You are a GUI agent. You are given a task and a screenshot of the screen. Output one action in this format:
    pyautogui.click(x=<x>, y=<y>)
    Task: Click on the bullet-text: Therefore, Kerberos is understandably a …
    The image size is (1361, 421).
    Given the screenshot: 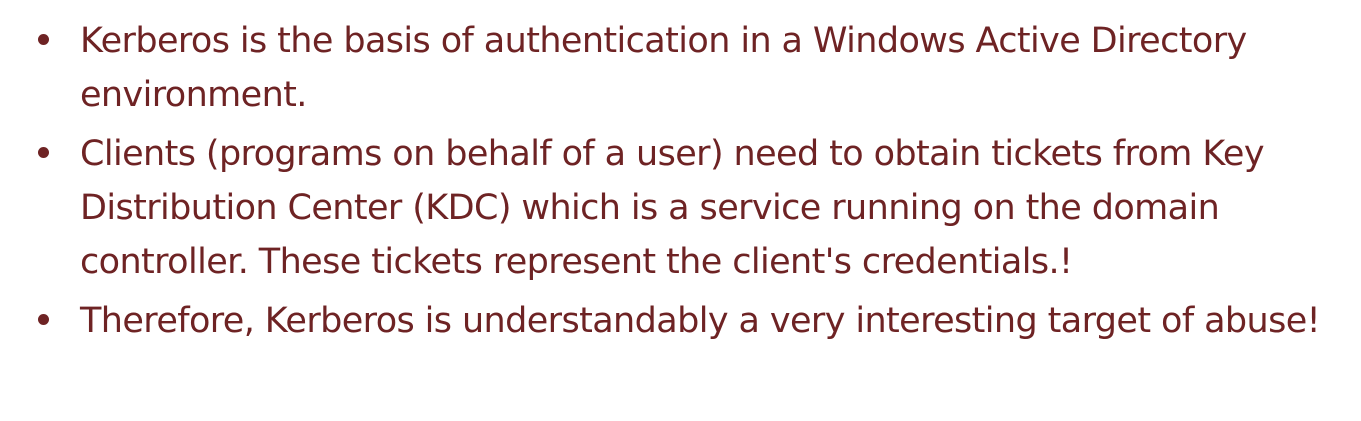 What is the action you would take?
    pyautogui.click(x=700, y=321)
    